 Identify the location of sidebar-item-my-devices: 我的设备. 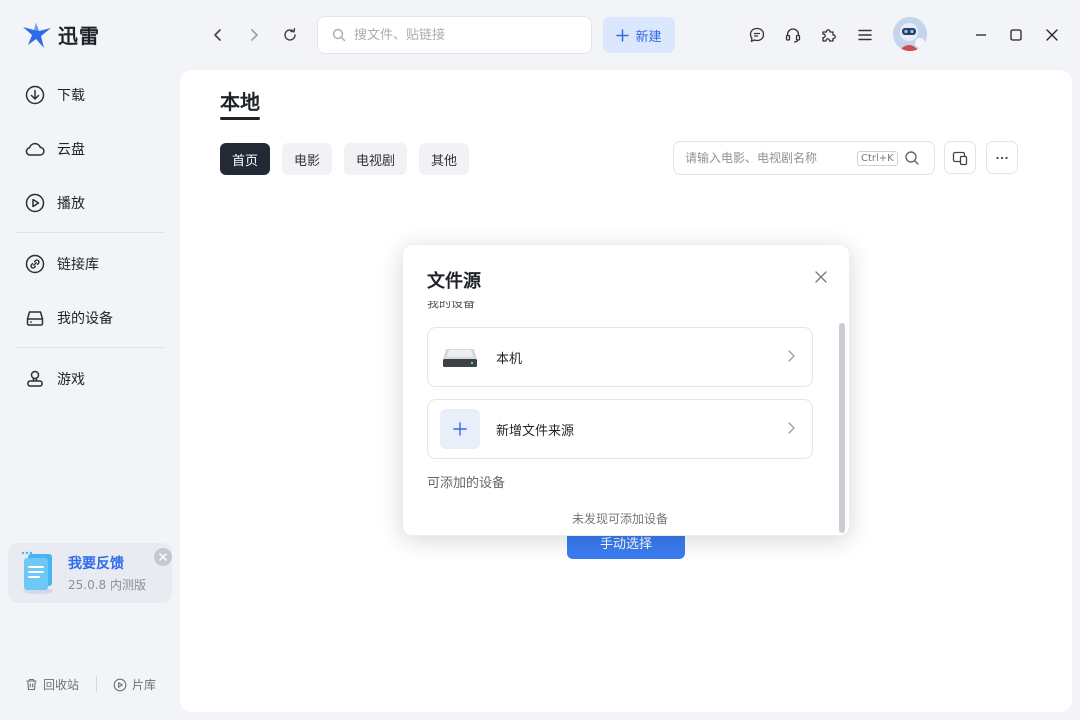
(68, 318).